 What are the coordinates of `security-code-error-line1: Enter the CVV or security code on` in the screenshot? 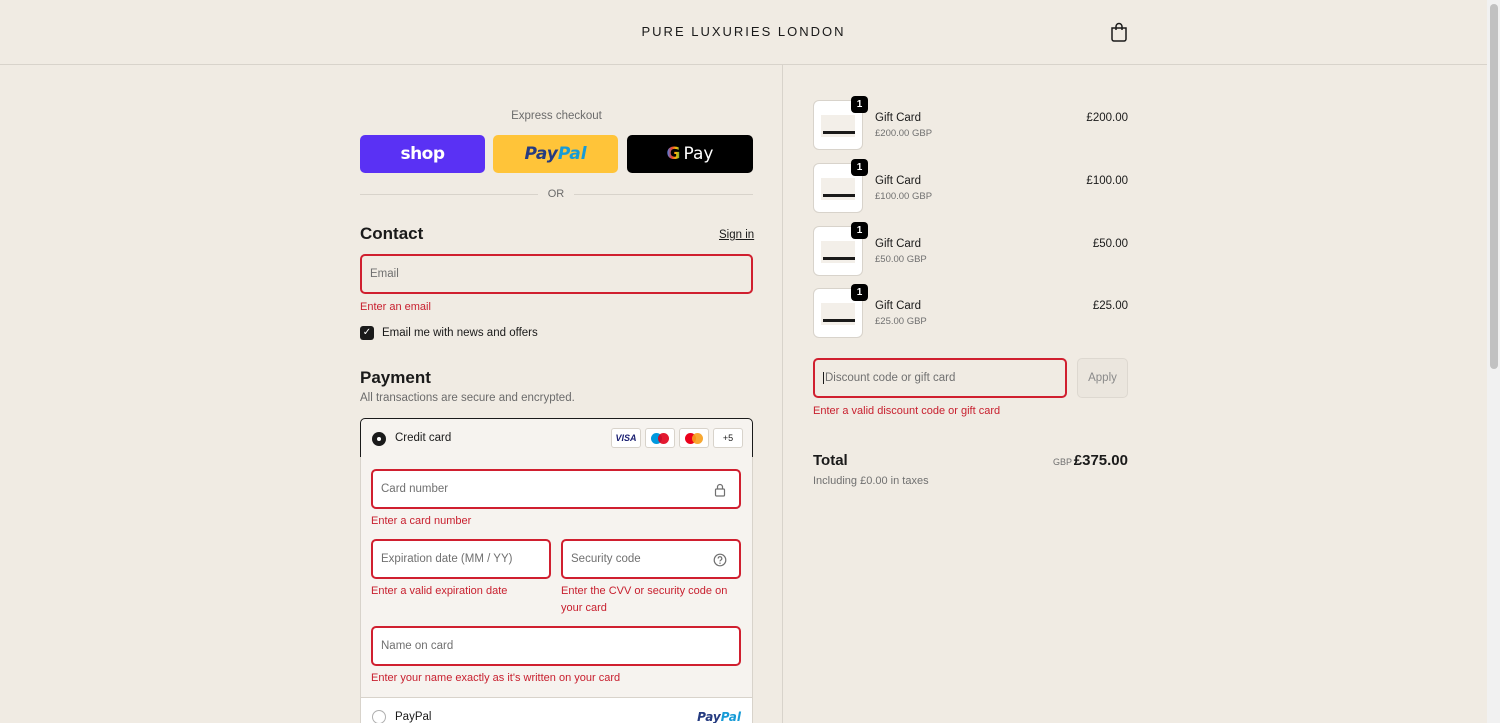 It's located at (644, 591).